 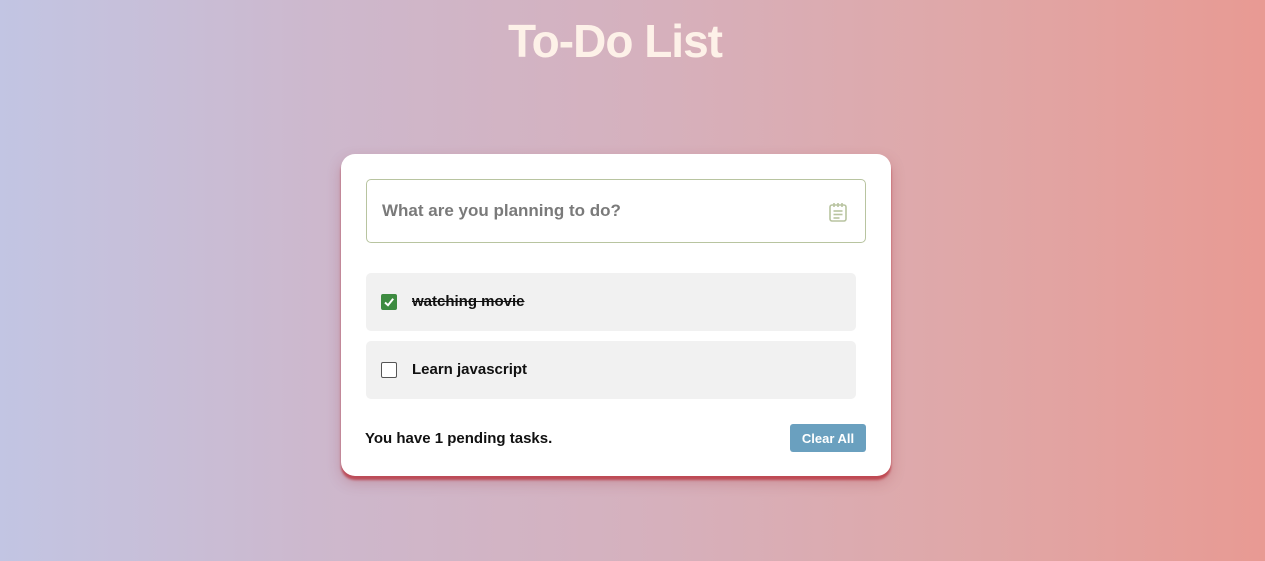 I want to click on pending-status: You have 1 pending tasks., so click(x=458, y=438).